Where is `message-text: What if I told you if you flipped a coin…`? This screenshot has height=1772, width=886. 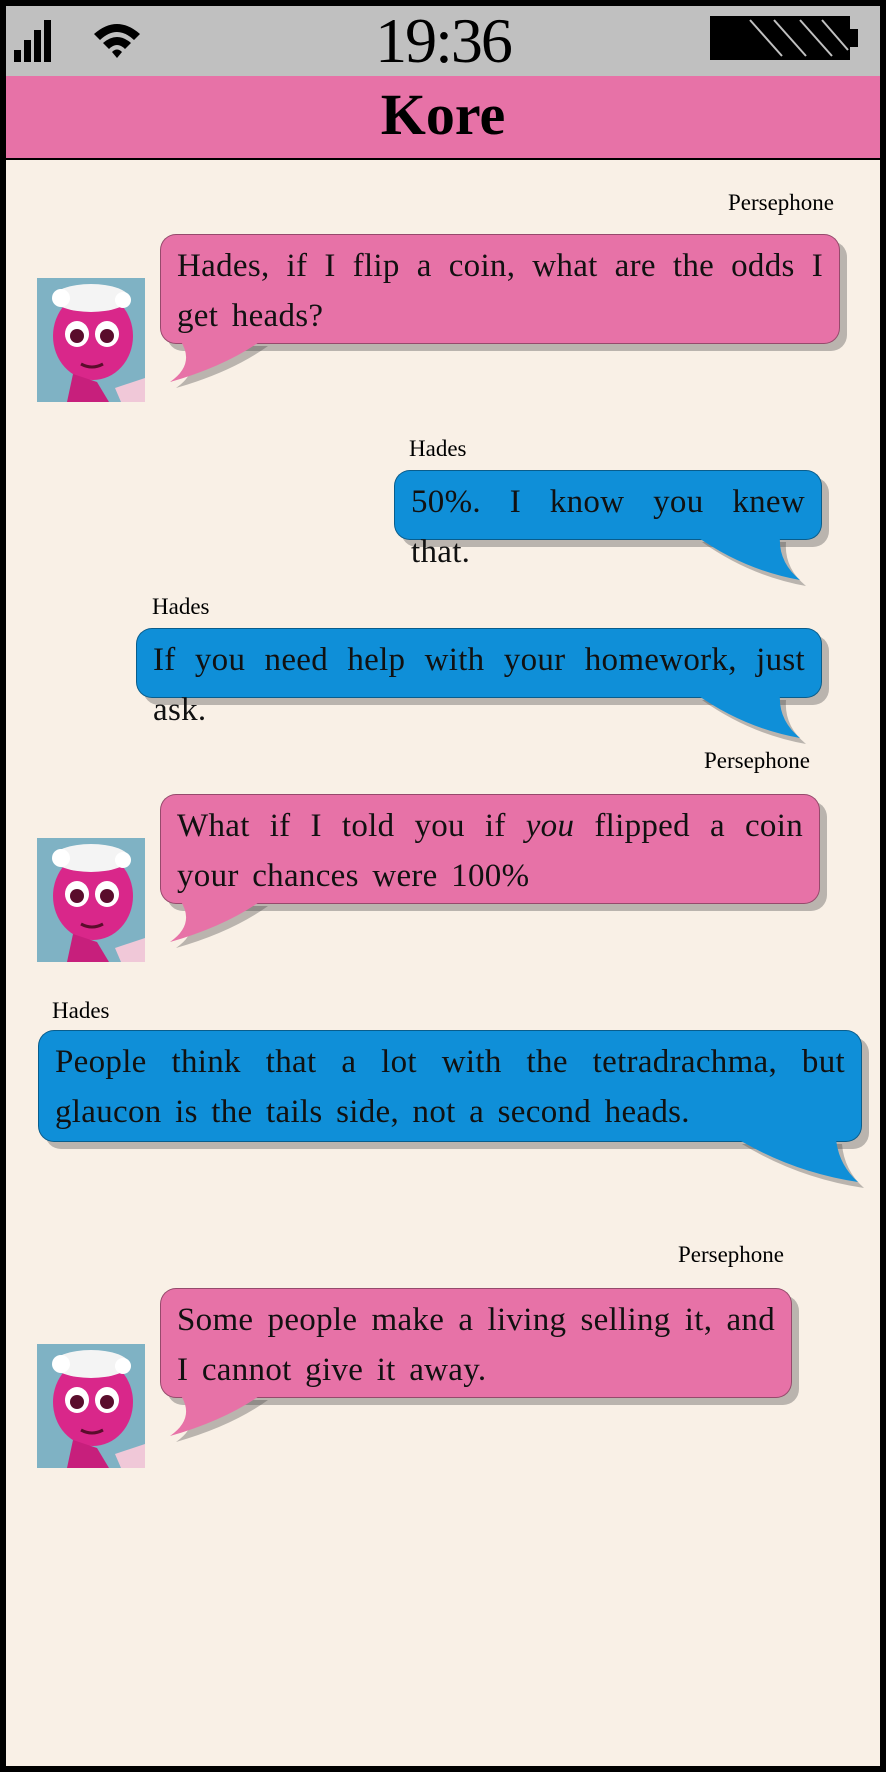
message-text: What if I told you if you flipped a coin… is located at coordinates (490, 851).